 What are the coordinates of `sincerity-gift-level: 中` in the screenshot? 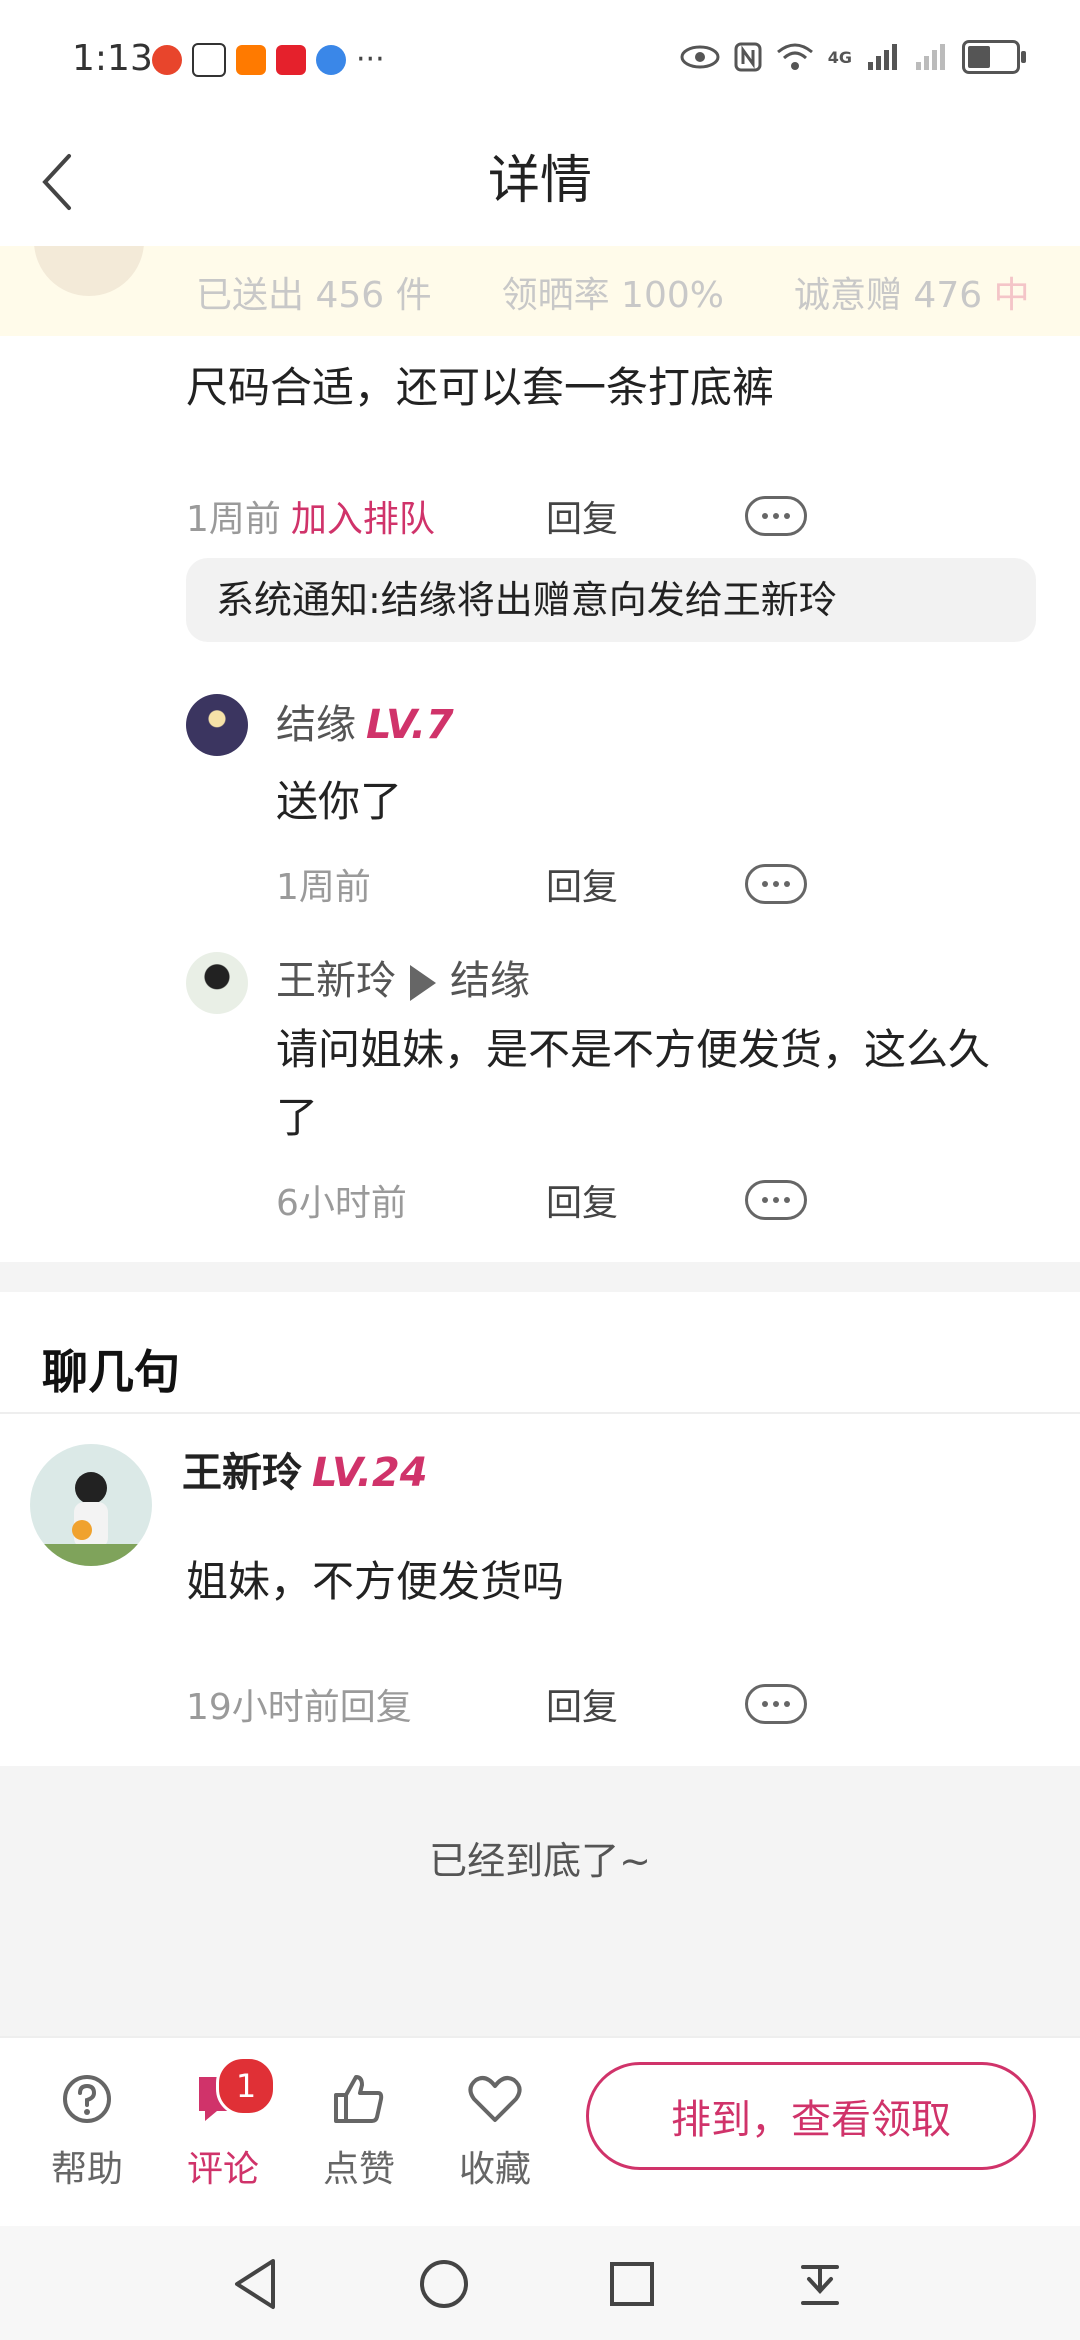 It's located at (1011, 295).